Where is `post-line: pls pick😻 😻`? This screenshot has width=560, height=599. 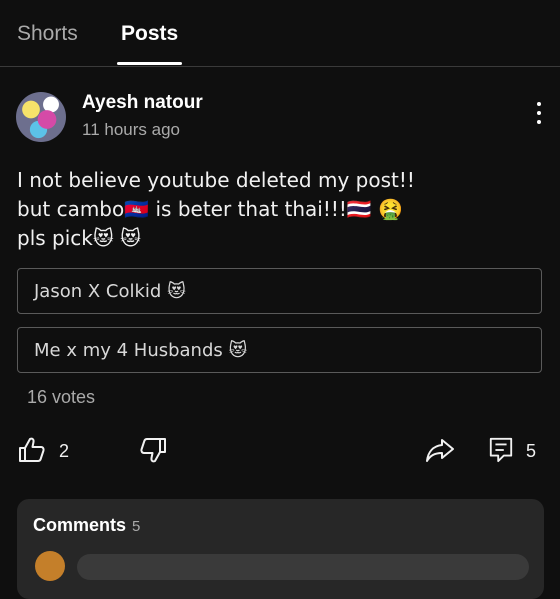
post-line: pls pick😻 😻 is located at coordinates (79, 238).